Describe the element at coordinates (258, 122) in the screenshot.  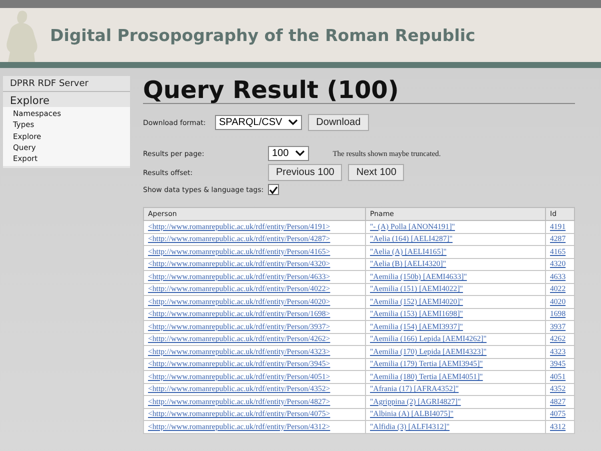
I see `format-dropdown: SPARQL/CSV` at that location.